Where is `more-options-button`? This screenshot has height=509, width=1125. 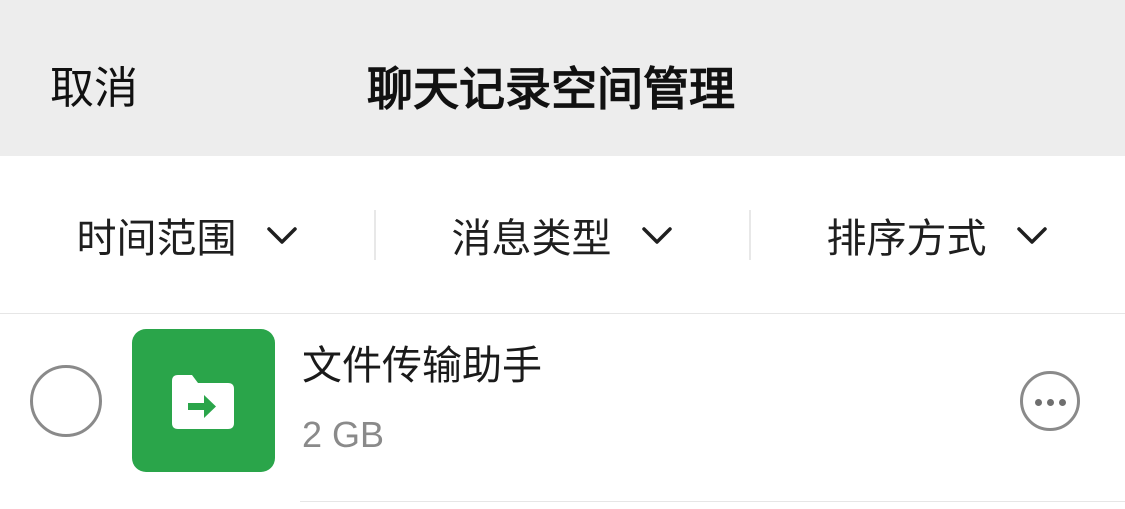 more-options-button is located at coordinates (1050, 401).